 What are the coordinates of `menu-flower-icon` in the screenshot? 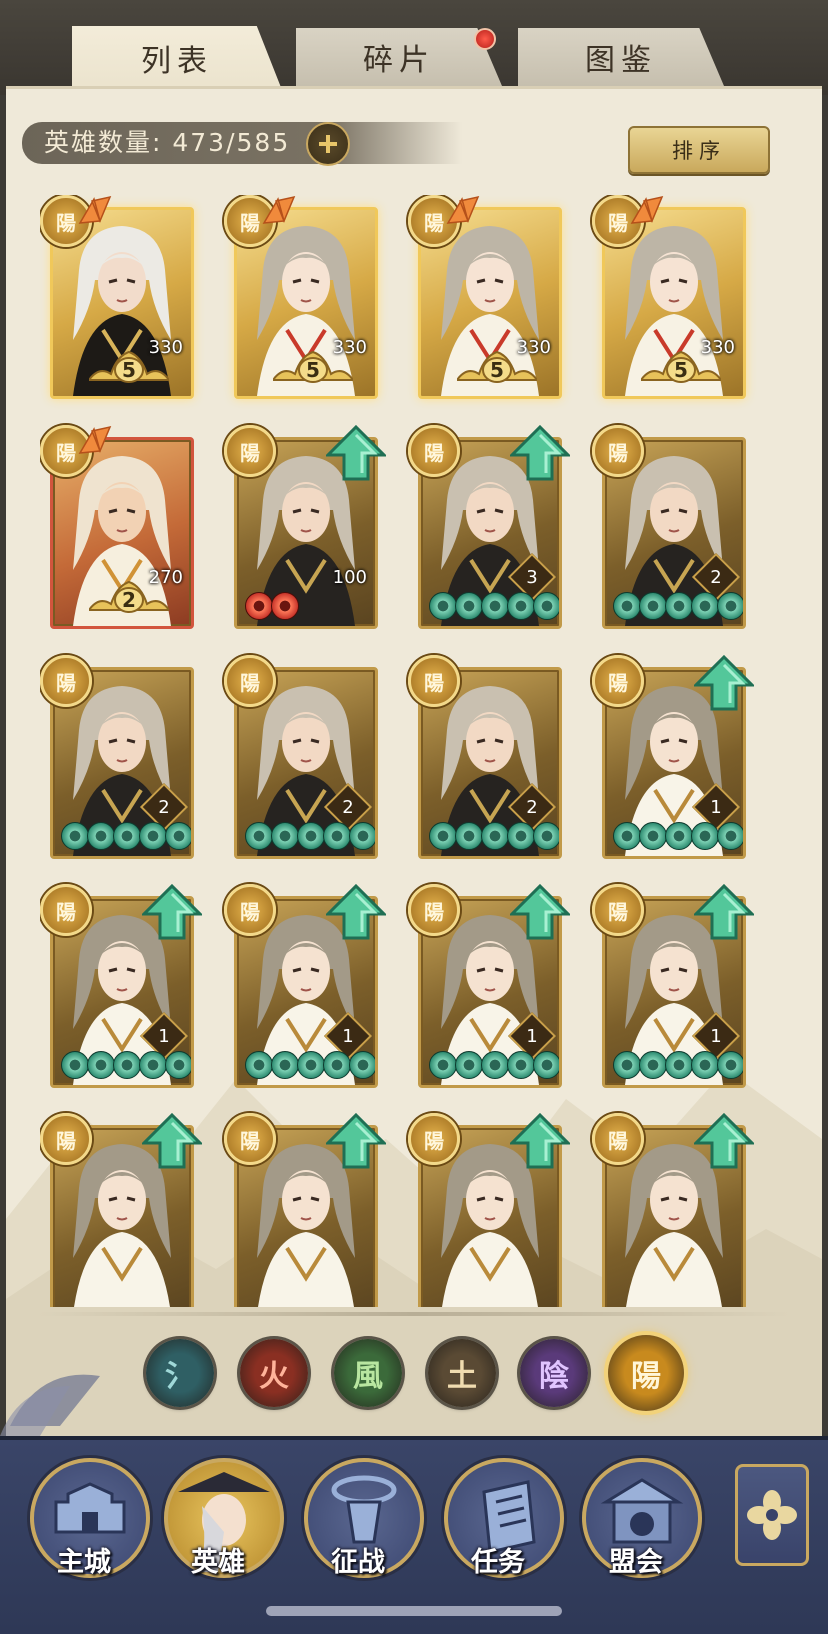 It's located at (772, 1515).